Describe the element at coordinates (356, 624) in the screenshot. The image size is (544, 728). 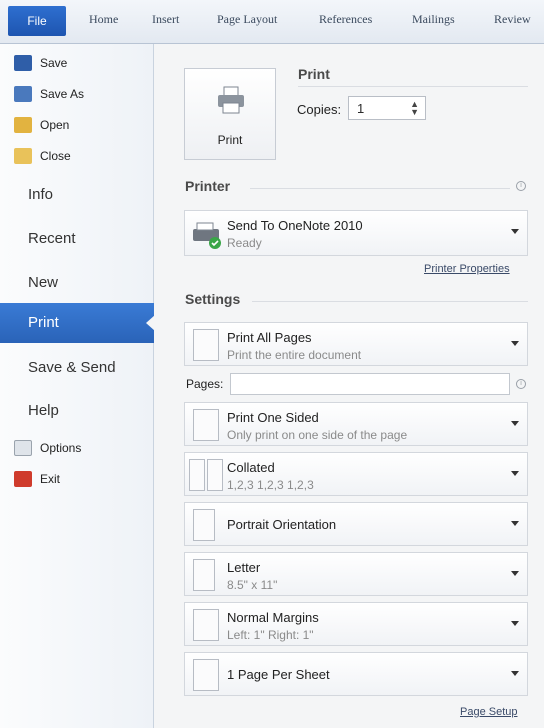
I see `margins-dropdown: Normal Margins Left: 1" Right: 1"` at that location.